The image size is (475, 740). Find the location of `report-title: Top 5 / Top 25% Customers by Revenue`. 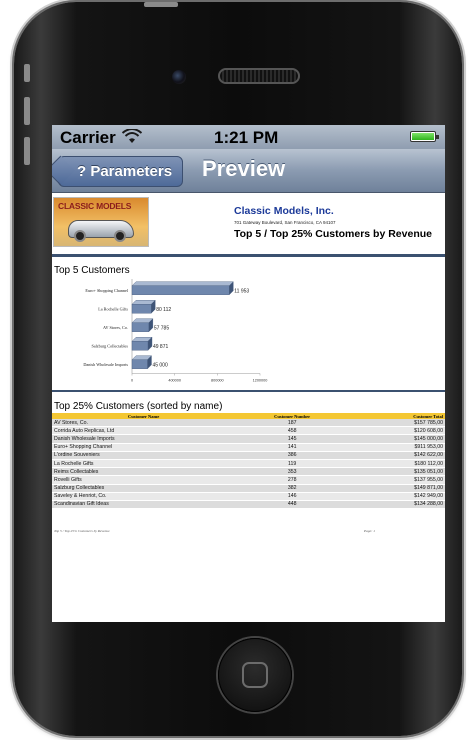

report-title: Top 5 / Top 25% Customers by Revenue is located at coordinates (333, 234).